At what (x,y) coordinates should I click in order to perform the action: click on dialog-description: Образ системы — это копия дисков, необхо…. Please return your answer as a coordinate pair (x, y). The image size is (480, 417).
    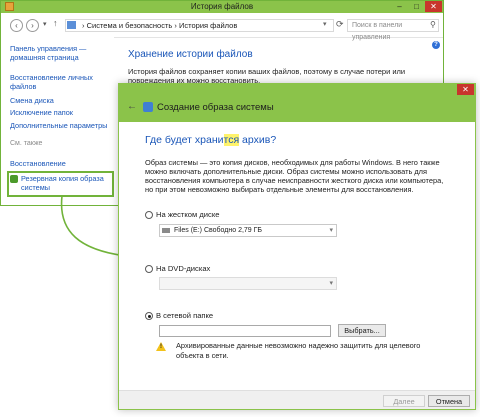
    Looking at the image, I should click on (294, 176).